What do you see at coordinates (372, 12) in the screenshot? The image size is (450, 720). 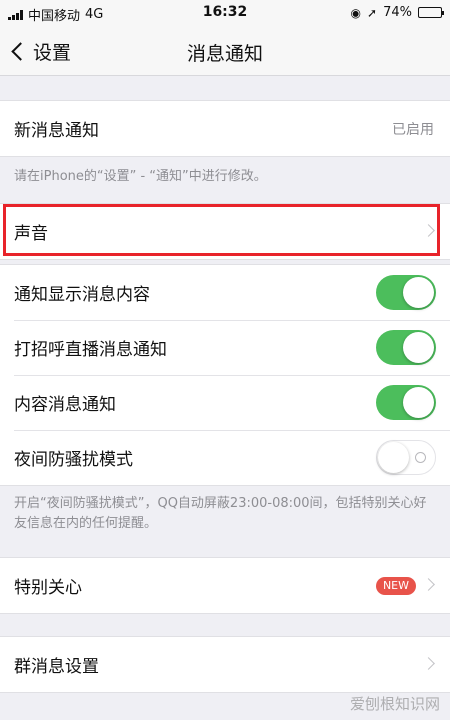 I see `location-icon: ➚` at bounding box center [372, 12].